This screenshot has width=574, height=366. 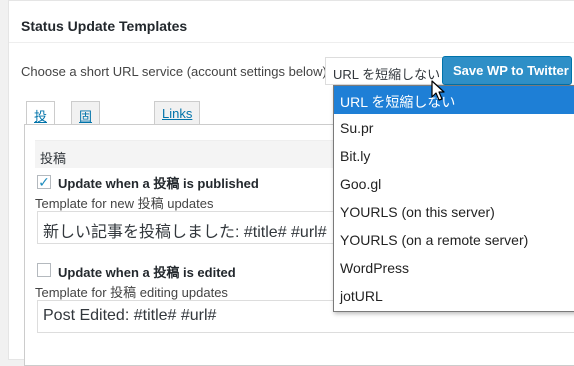 What do you see at coordinates (44, 270) in the screenshot?
I see `edit-checkbox` at bounding box center [44, 270].